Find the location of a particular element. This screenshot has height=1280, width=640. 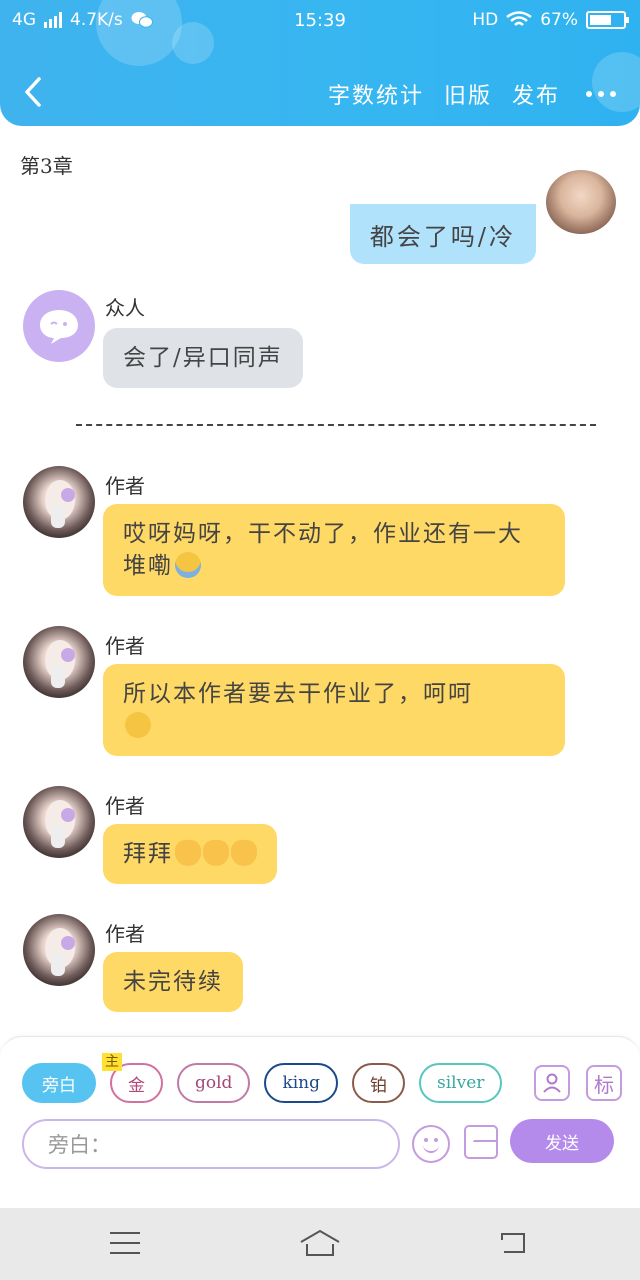

top-header: 4G 4.7K/s 15:39 HD 67% 字数统计 旧版 发布 is located at coordinates (320, 63).